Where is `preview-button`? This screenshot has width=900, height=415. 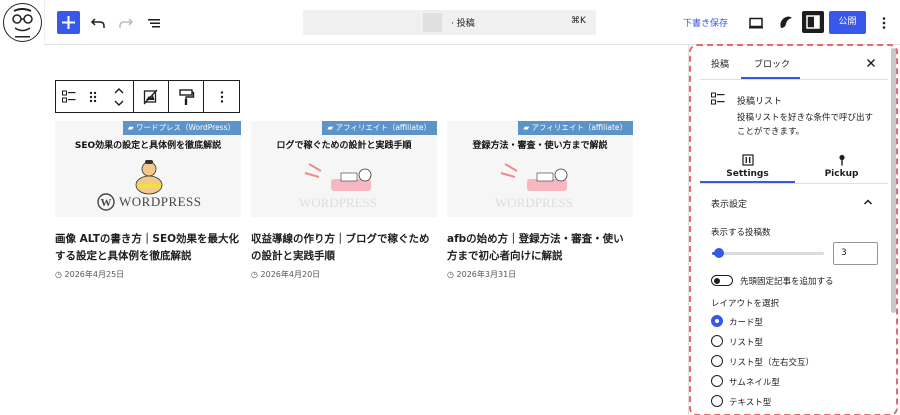
preview-button is located at coordinates (756, 23).